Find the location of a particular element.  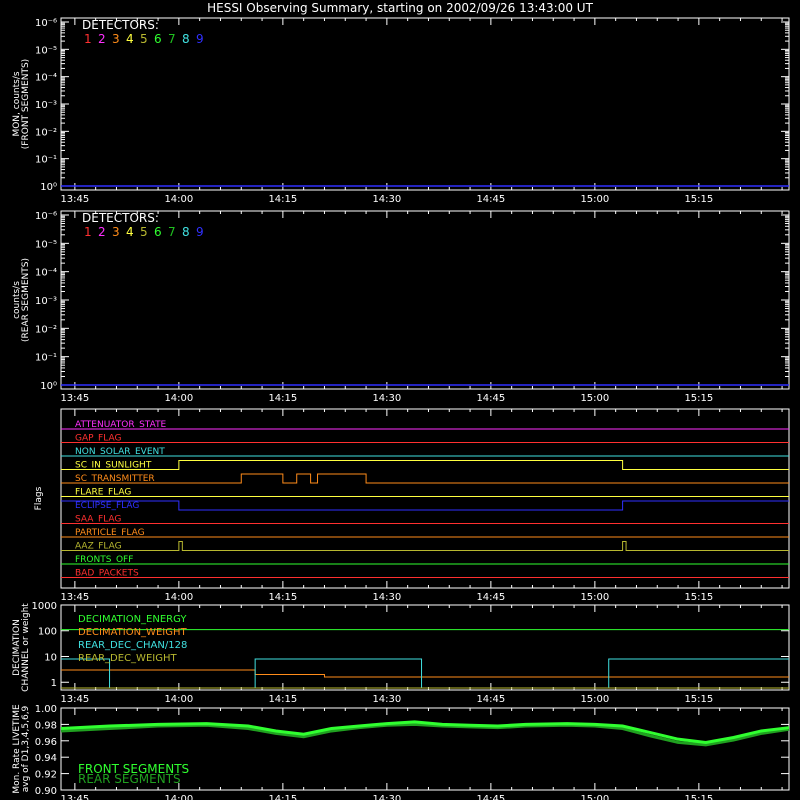

legend-item: DECIMATION_WEIGHT is located at coordinates (132, 632).